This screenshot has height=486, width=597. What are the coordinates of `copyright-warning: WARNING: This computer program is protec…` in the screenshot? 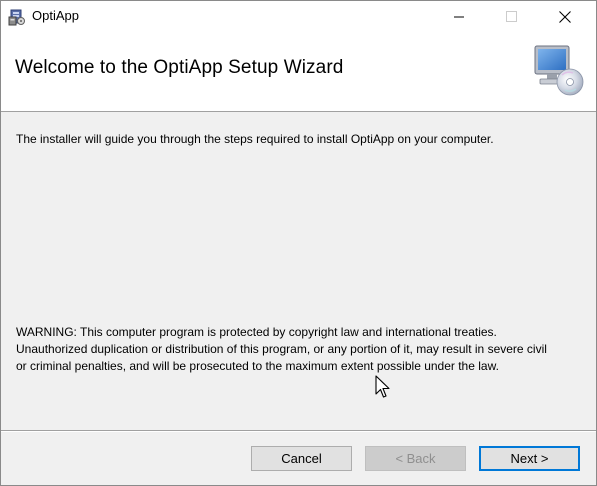 It's located at (301, 349).